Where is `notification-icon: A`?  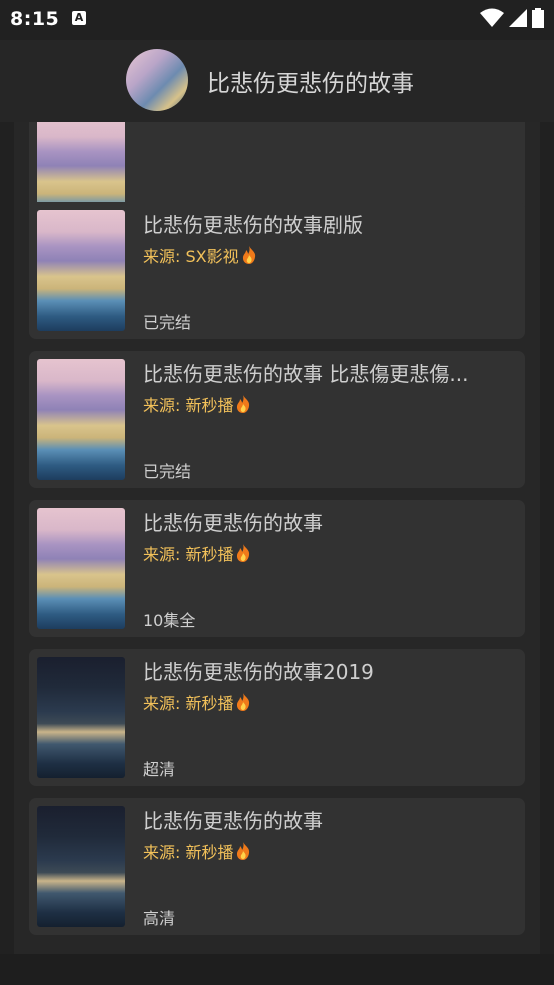
notification-icon: A is located at coordinates (79, 18).